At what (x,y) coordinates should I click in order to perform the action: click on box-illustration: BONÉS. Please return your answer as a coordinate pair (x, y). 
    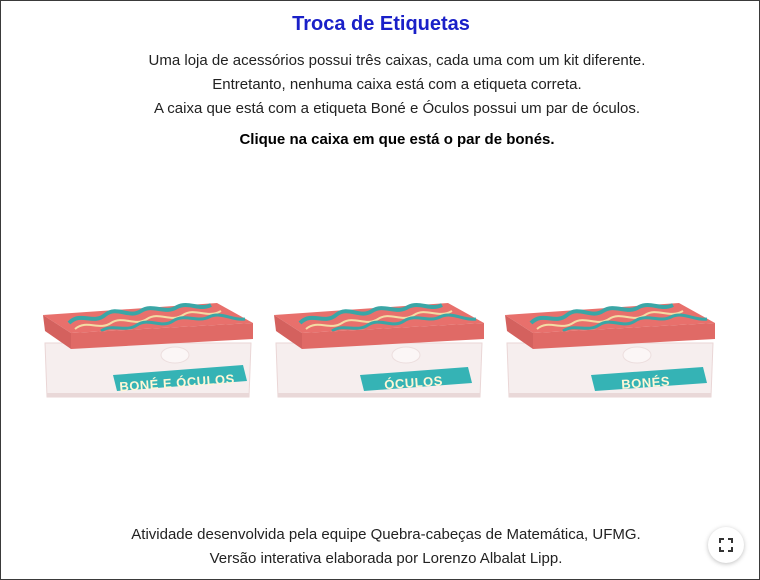
    Looking at the image, I should click on (610, 350).